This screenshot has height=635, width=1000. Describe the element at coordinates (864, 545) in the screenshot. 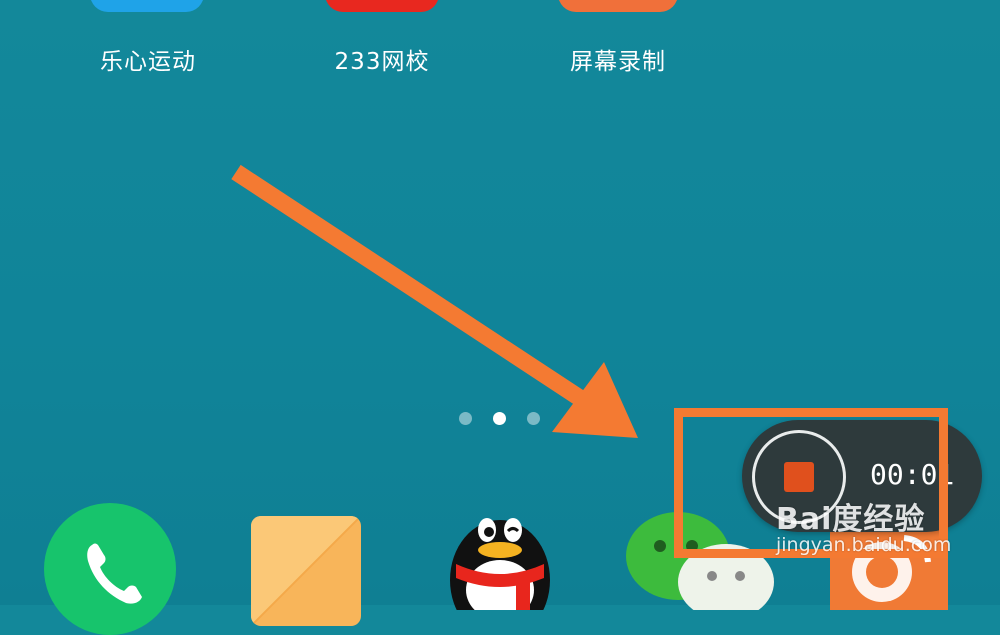

I see `watermark-url: jingyan.baidu.com` at that location.